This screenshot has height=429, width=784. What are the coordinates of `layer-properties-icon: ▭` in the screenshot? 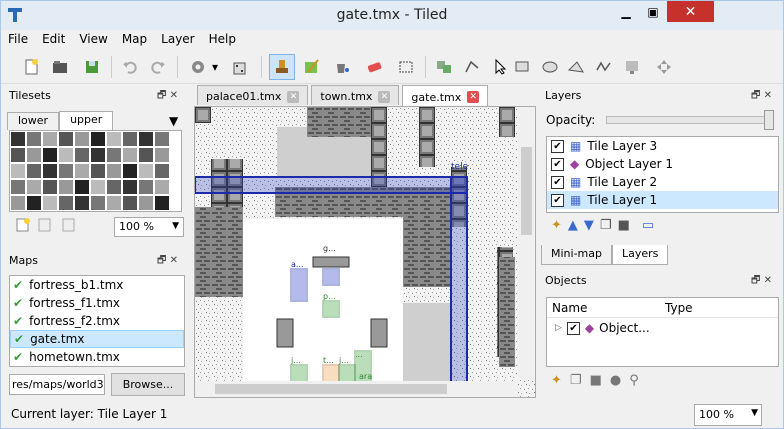 It's located at (648, 225).